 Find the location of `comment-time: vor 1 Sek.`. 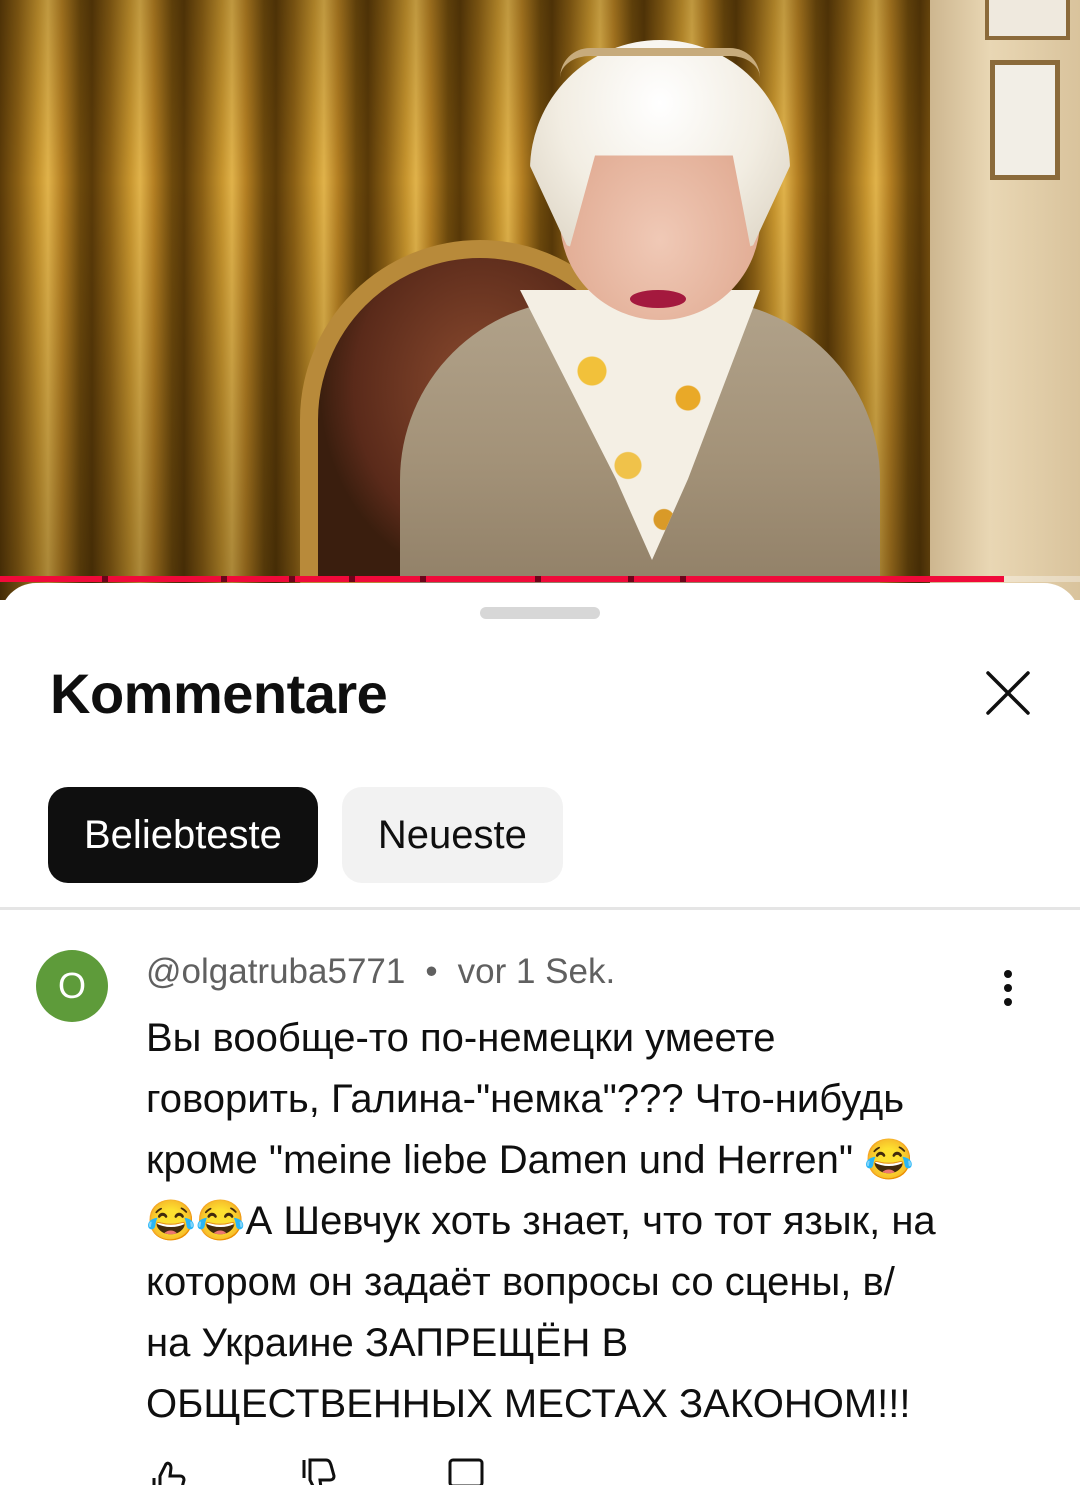

comment-time: vor 1 Sek. is located at coordinates (536, 971).